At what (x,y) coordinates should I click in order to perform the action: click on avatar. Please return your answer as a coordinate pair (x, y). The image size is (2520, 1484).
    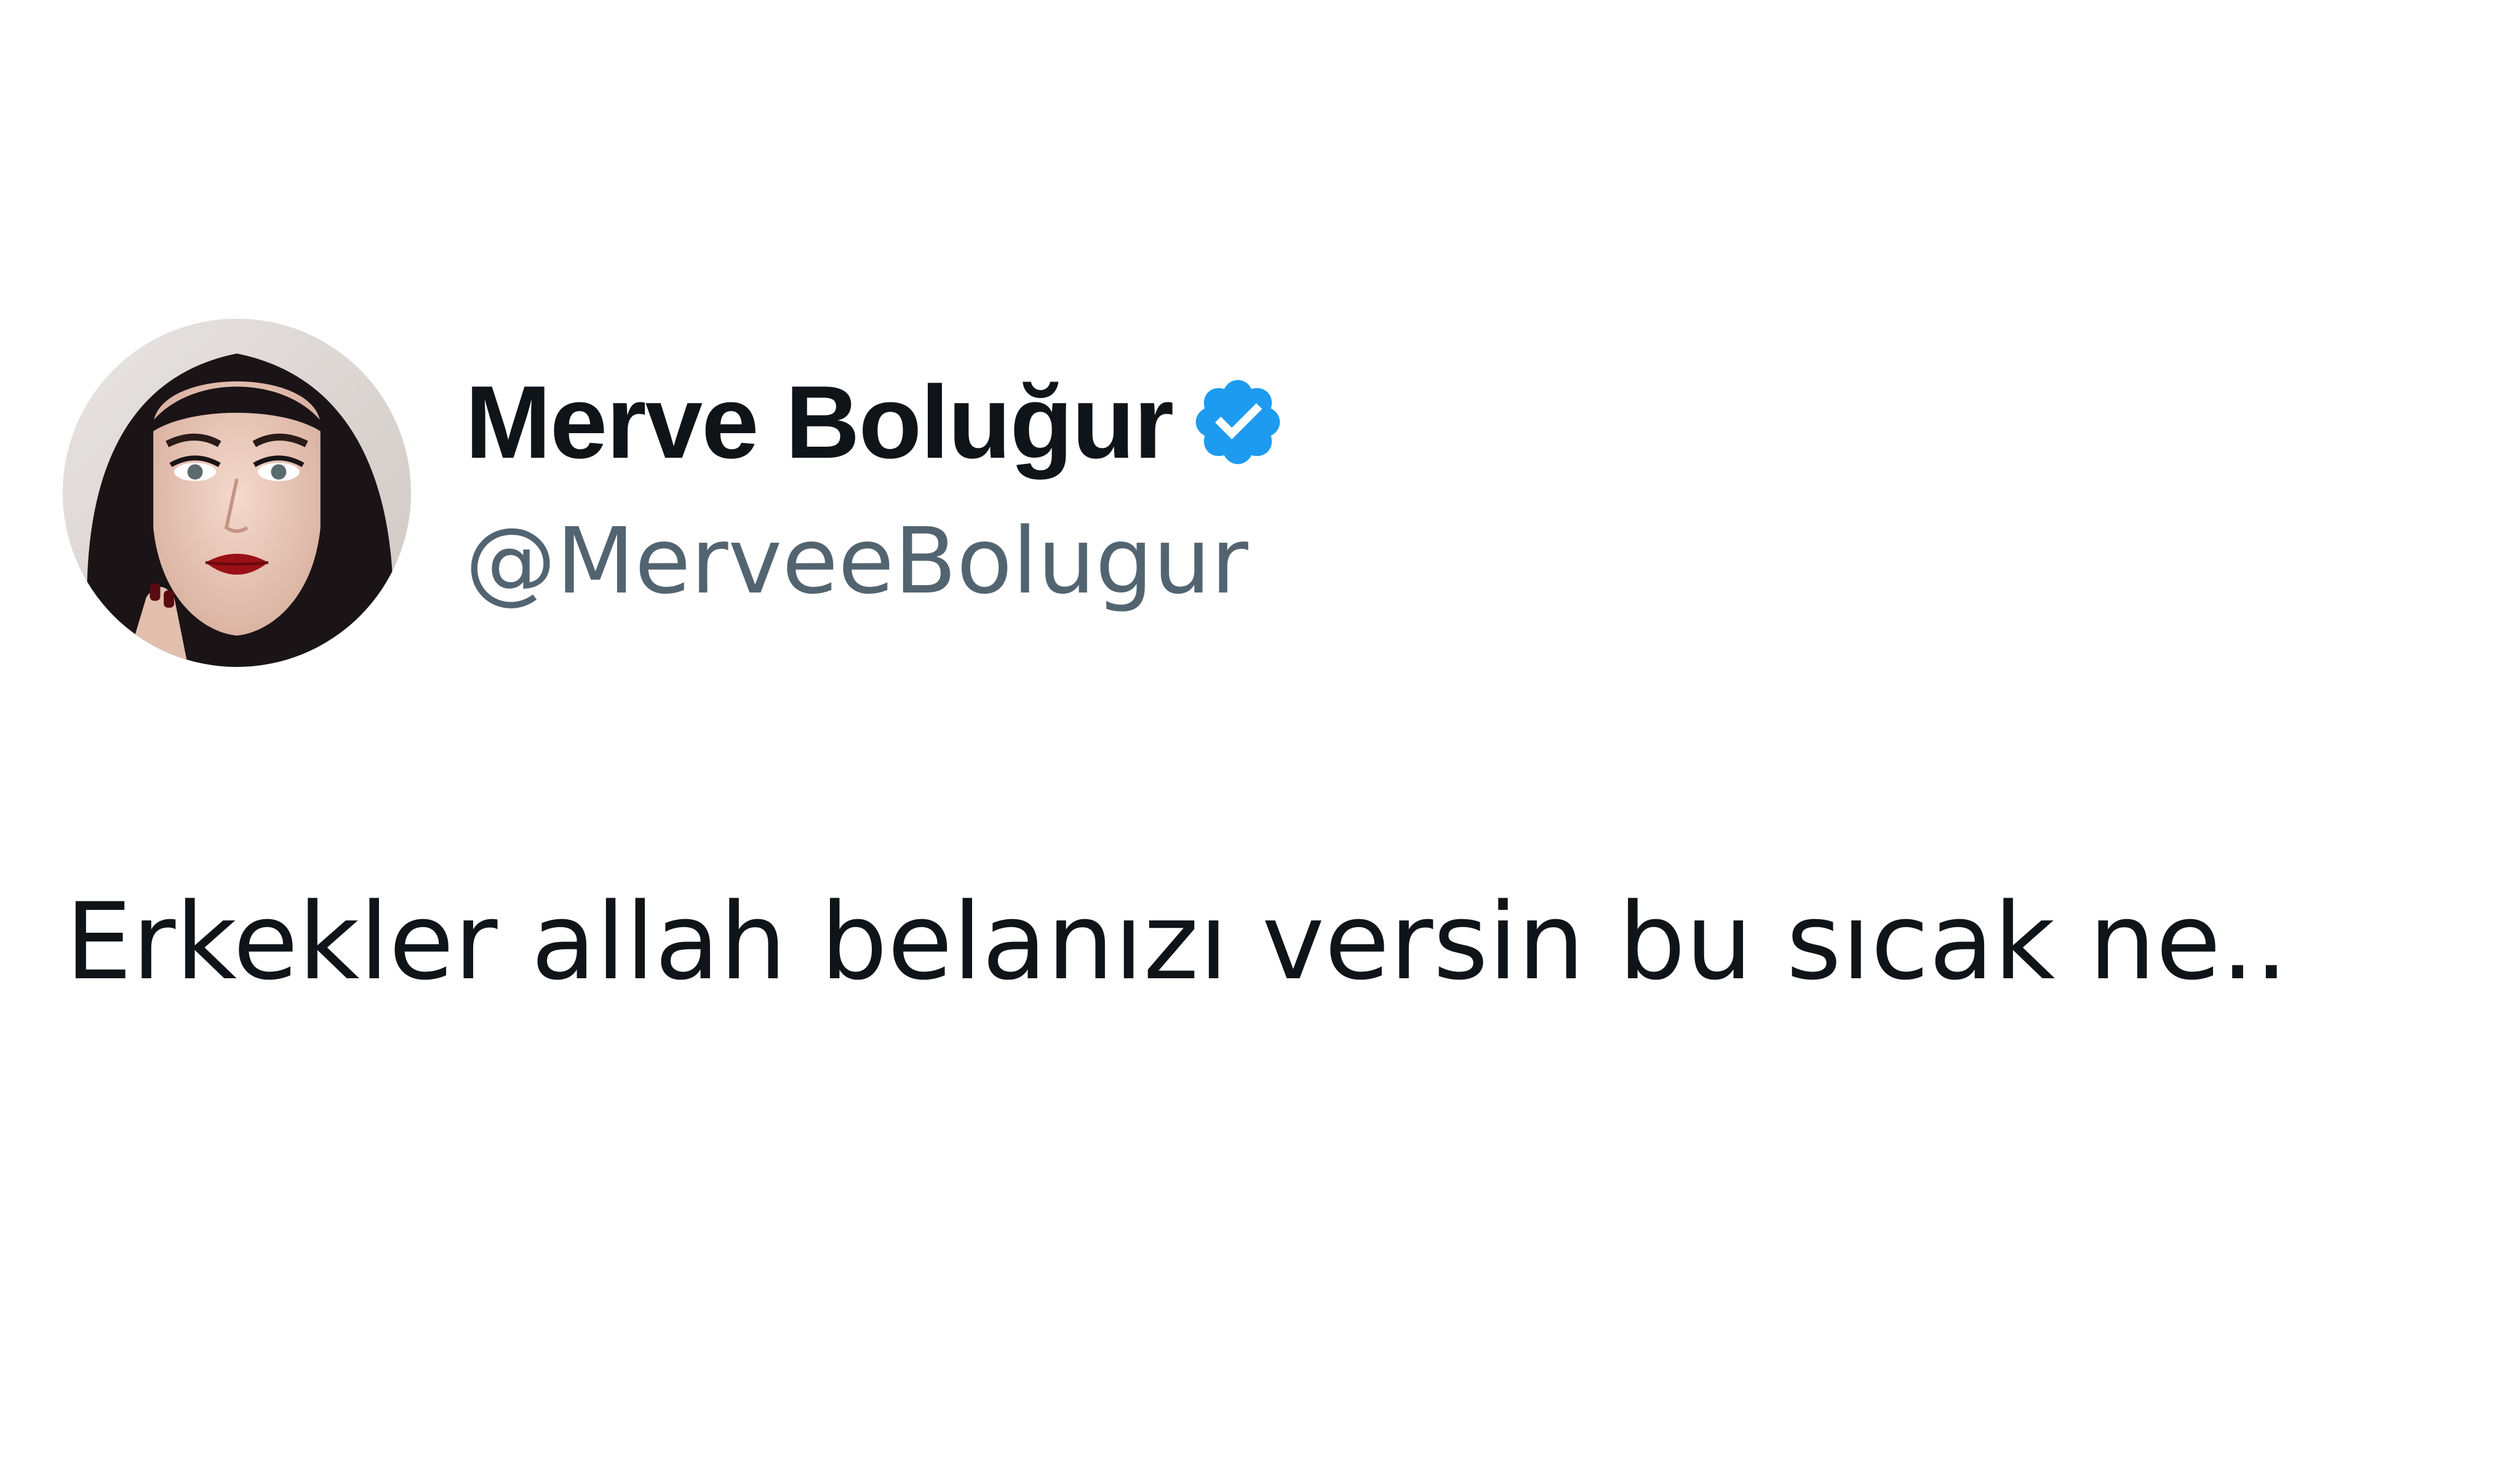
    Looking at the image, I should click on (237, 493).